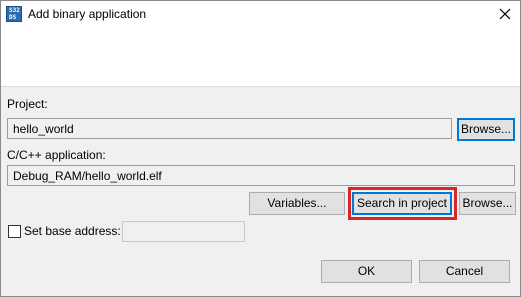 Image resolution: width=521 pixels, height=297 pixels. What do you see at coordinates (72, 231) in the screenshot?
I see `base-address-label: Set base address:` at bounding box center [72, 231].